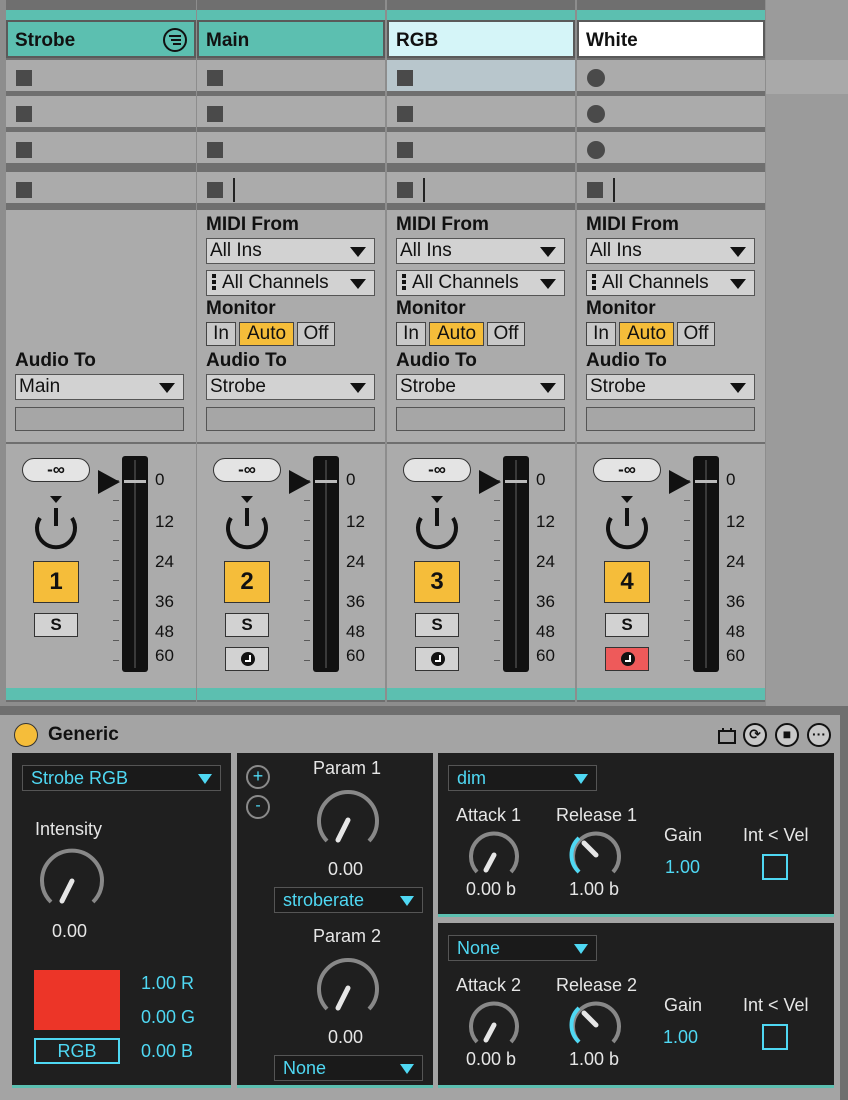 The height and width of the screenshot is (1100, 848). I want to click on intensity-knob, so click(72, 881).